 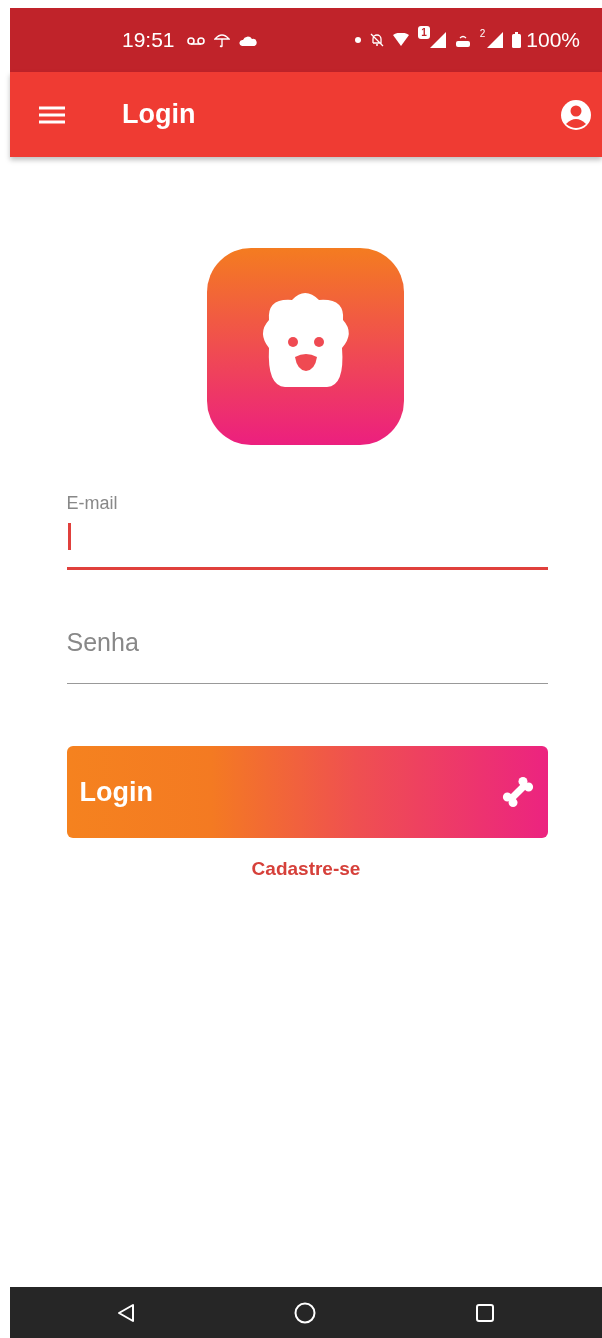 I want to click on bell-off-icon, so click(x=377, y=40).